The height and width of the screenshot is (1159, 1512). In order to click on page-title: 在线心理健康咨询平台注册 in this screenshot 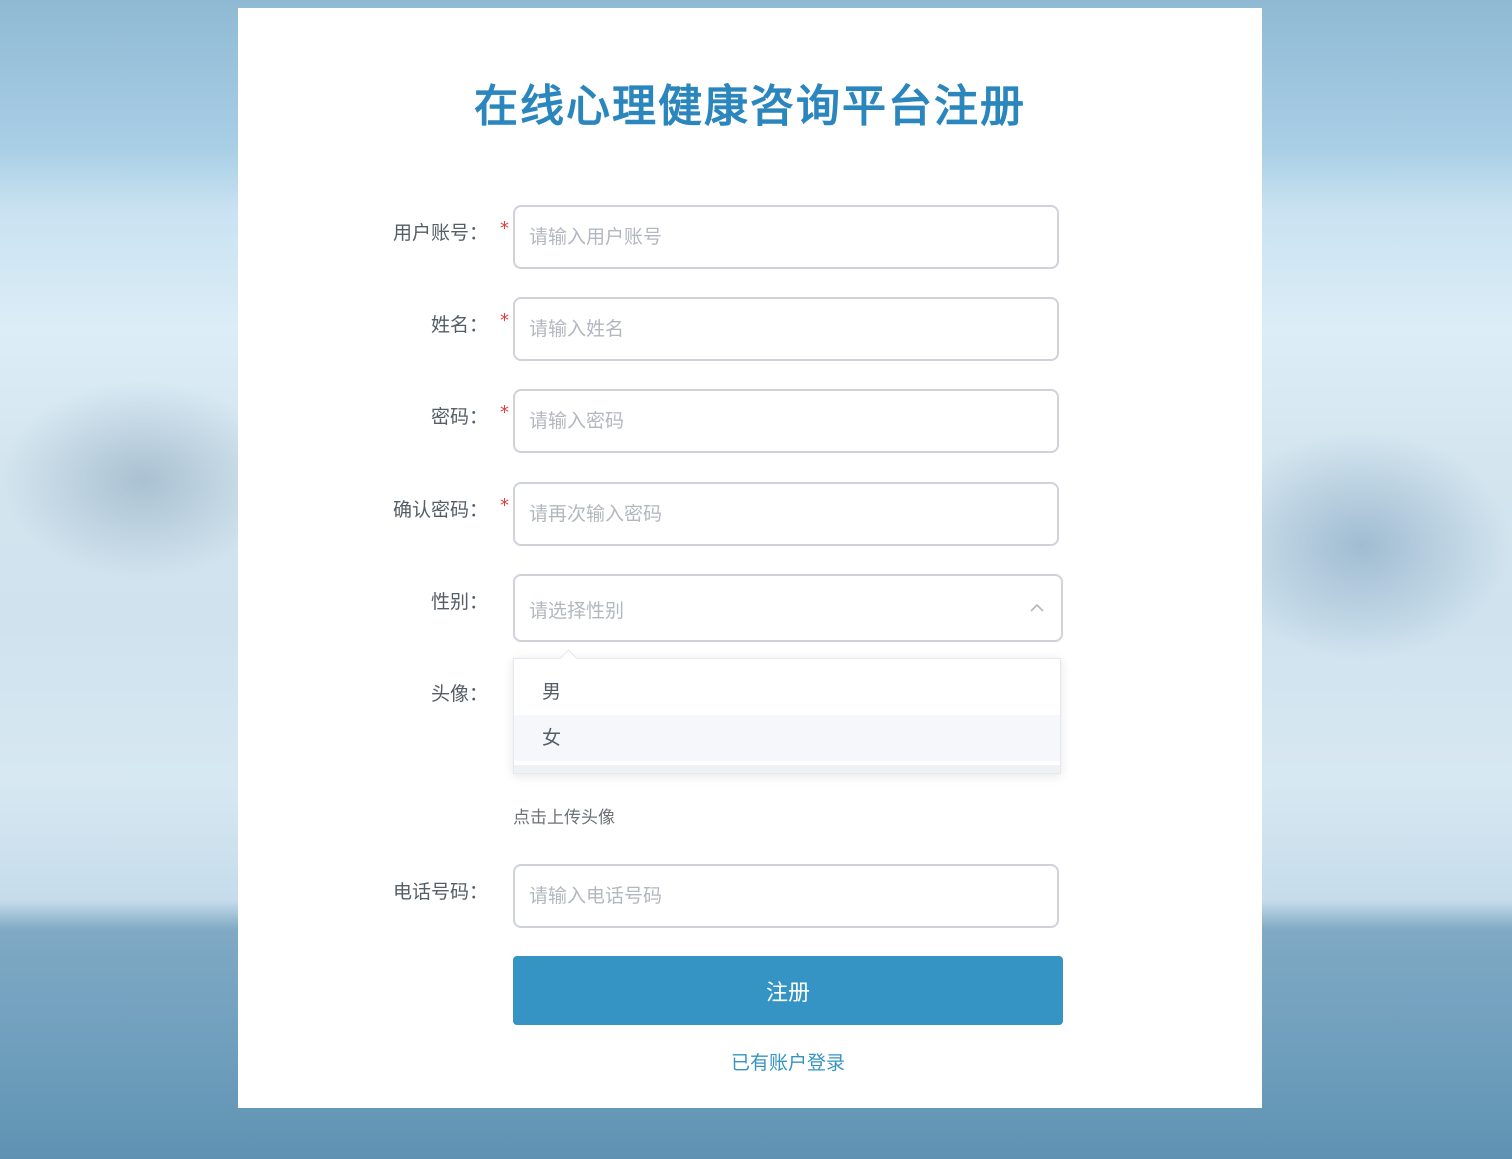, I will do `click(750, 106)`.